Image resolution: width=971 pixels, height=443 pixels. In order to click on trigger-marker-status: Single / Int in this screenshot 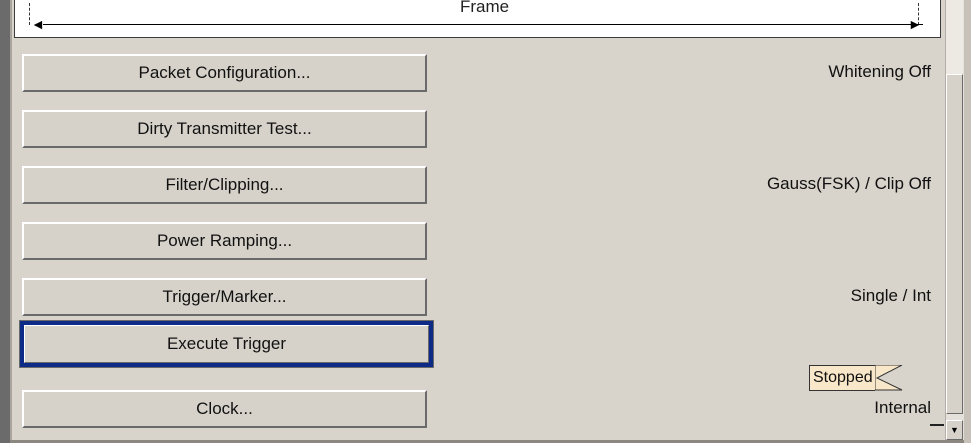, I will do `click(890, 295)`.